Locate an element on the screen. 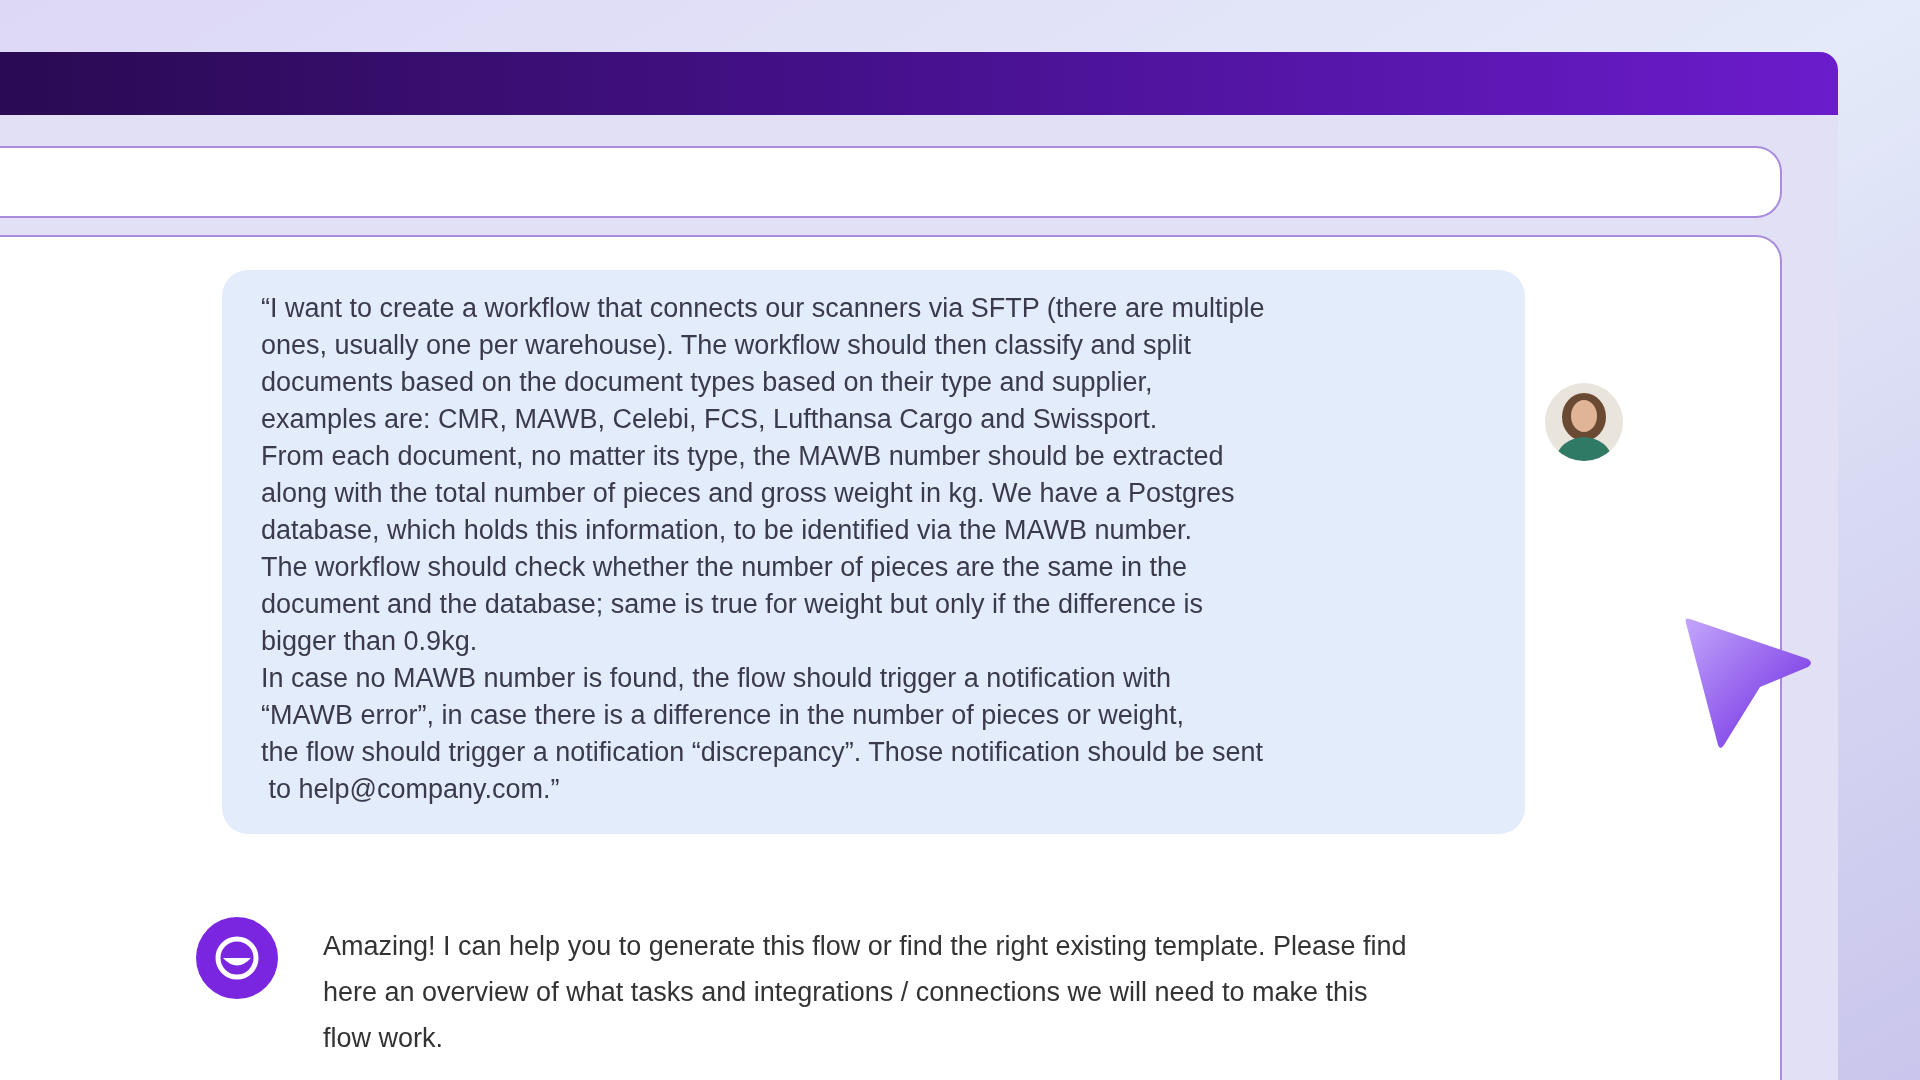  message-line: along with the total number of pieces and gross weight in kg. We have a Postgres is located at coordinates (748, 493).